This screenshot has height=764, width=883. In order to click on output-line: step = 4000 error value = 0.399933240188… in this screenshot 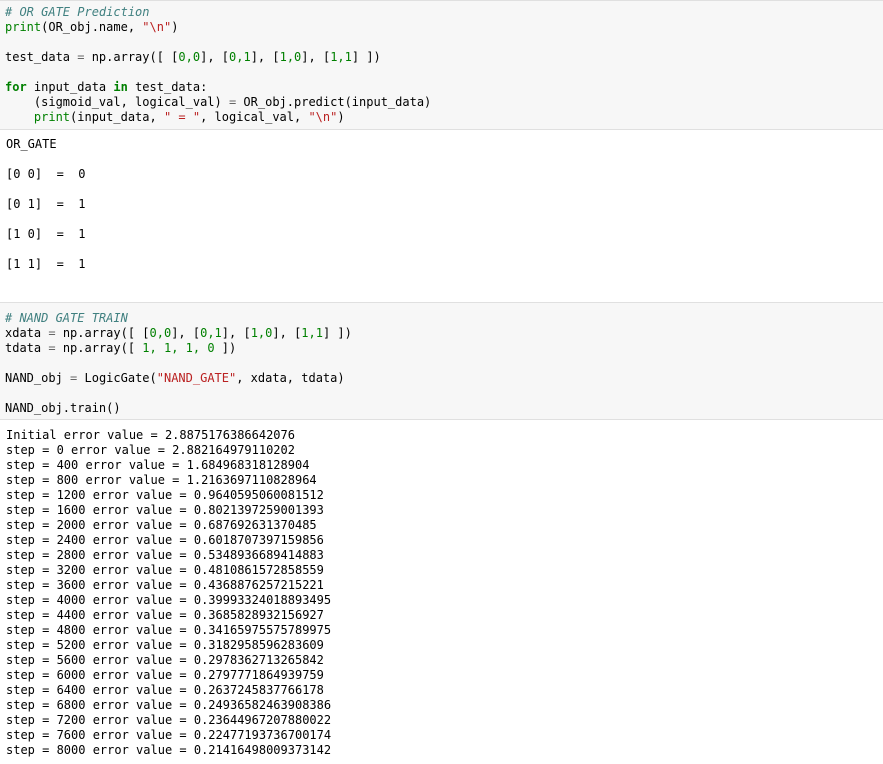, I will do `click(169, 600)`.